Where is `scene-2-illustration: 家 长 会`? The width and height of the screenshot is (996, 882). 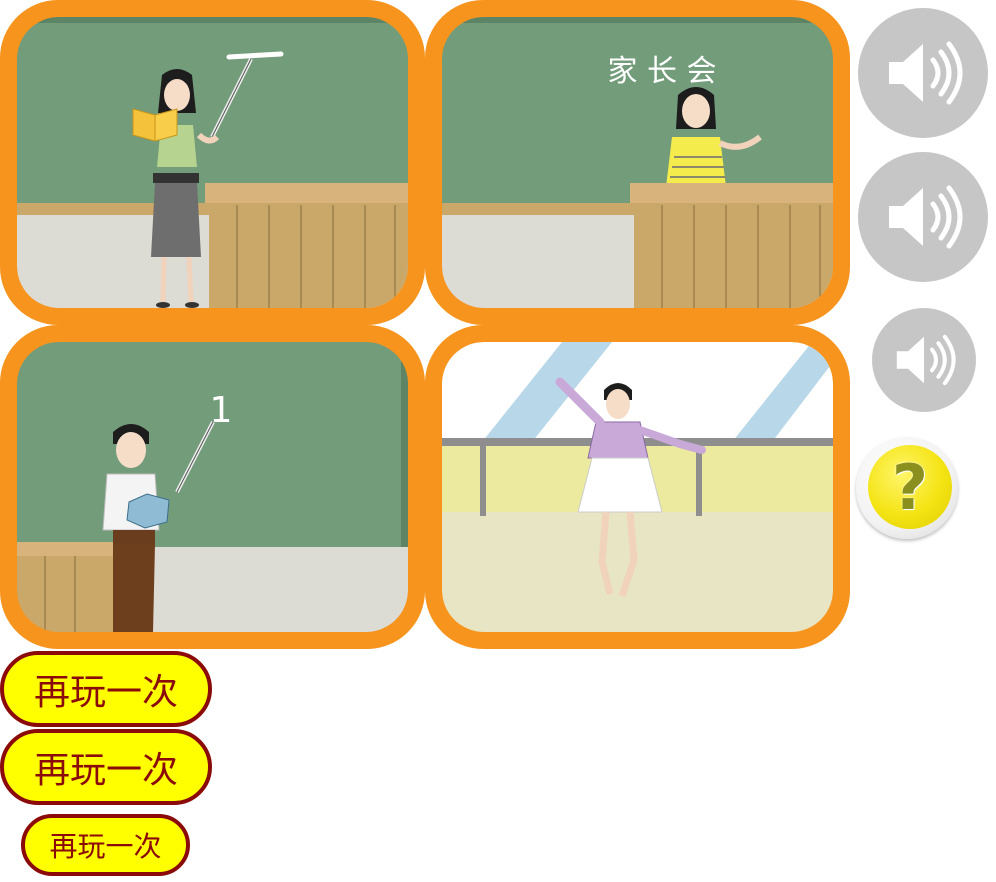 scene-2-illustration: 家 长 会 is located at coordinates (637, 162).